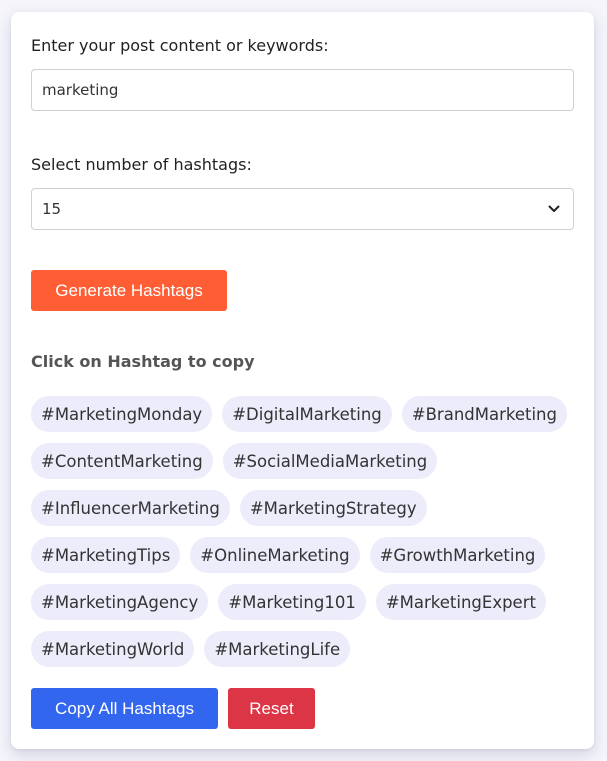 The image size is (607, 761). What do you see at coordinates (124, 708) in the screenshot?
I see `copy-all-hashtags-button: Copy All Hashtags` at bounding box center [124, 708].